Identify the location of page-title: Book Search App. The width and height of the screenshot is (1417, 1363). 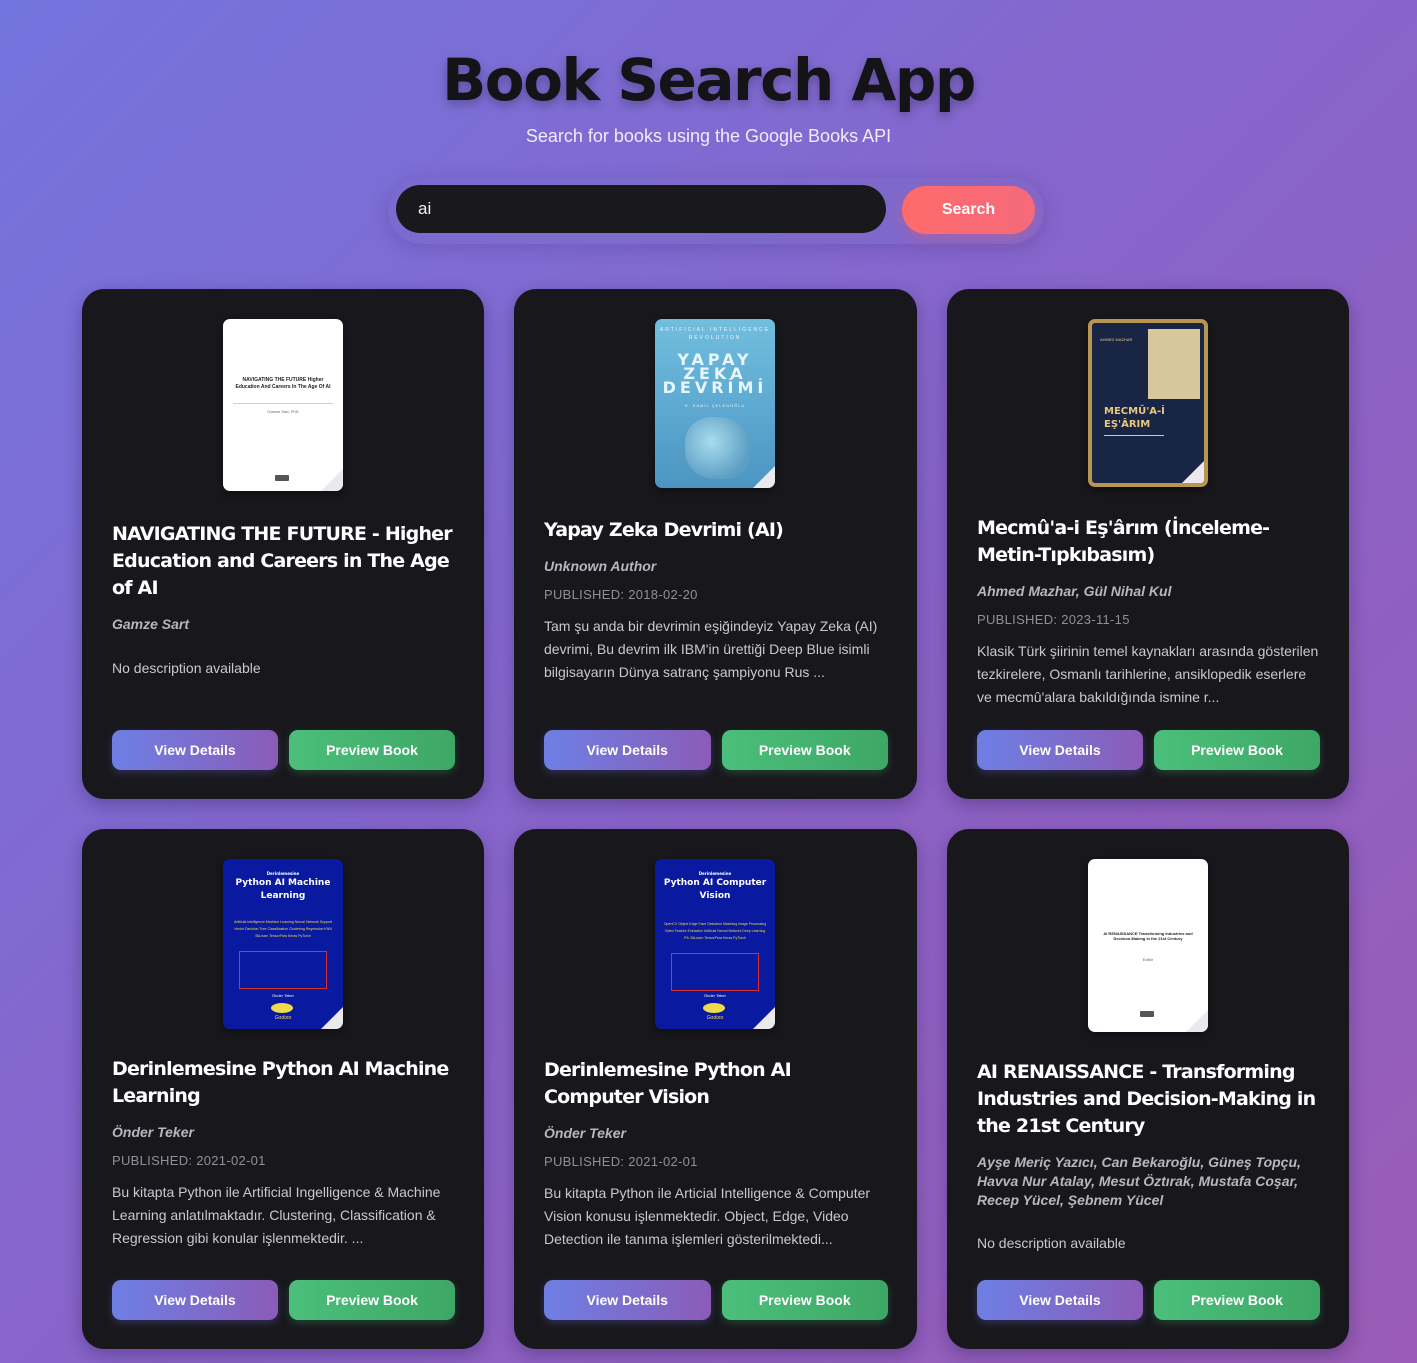
(709, 80).